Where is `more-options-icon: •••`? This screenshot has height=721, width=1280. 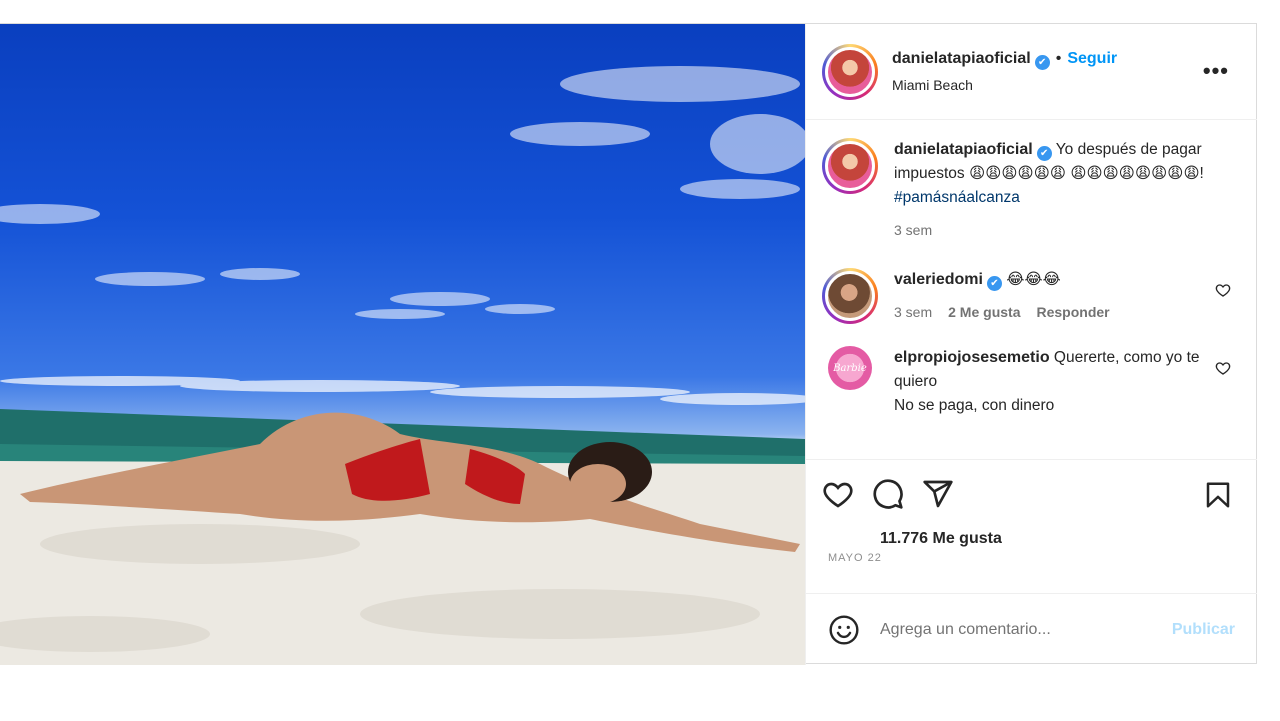 more-options-icon: ••• is located at coordinates (1216, 71).